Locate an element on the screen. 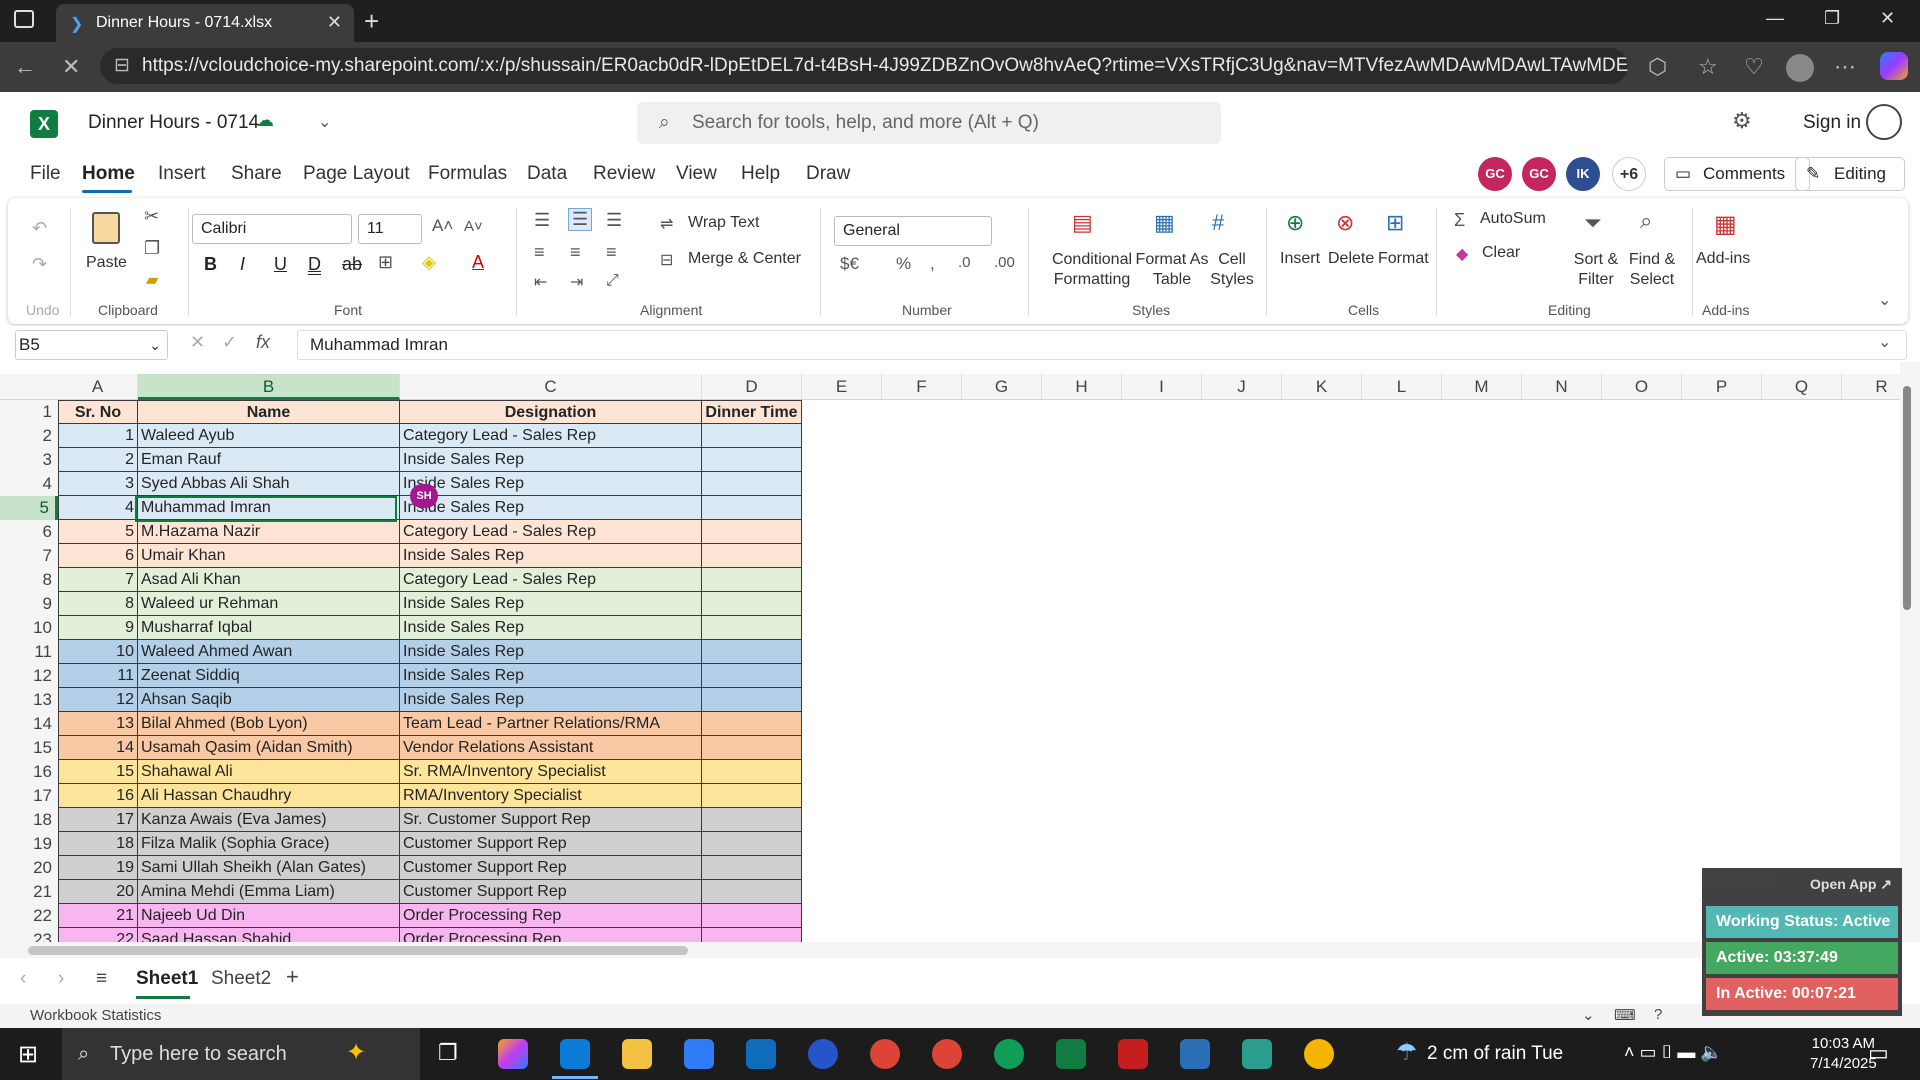 The height and width of the screenshot is (1080, 1920). comma-style-icon: , is located at coordinates (932, 264).